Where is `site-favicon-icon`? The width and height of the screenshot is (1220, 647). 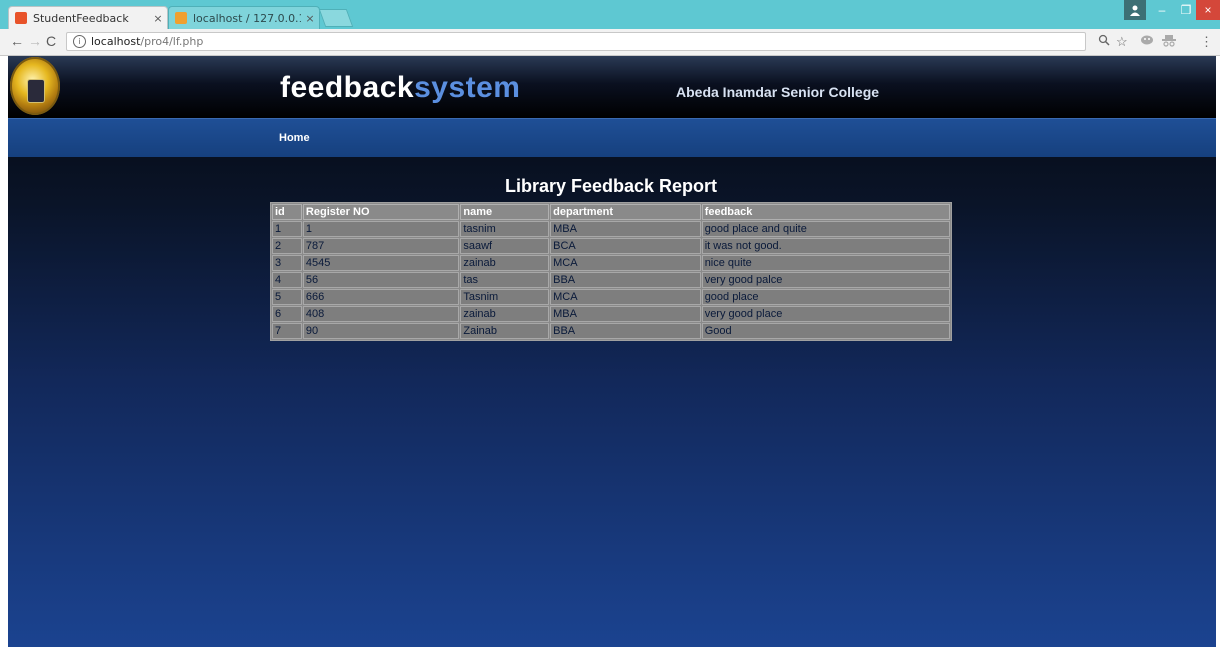
site-favicon-icon is located at coordinates (21, 18).